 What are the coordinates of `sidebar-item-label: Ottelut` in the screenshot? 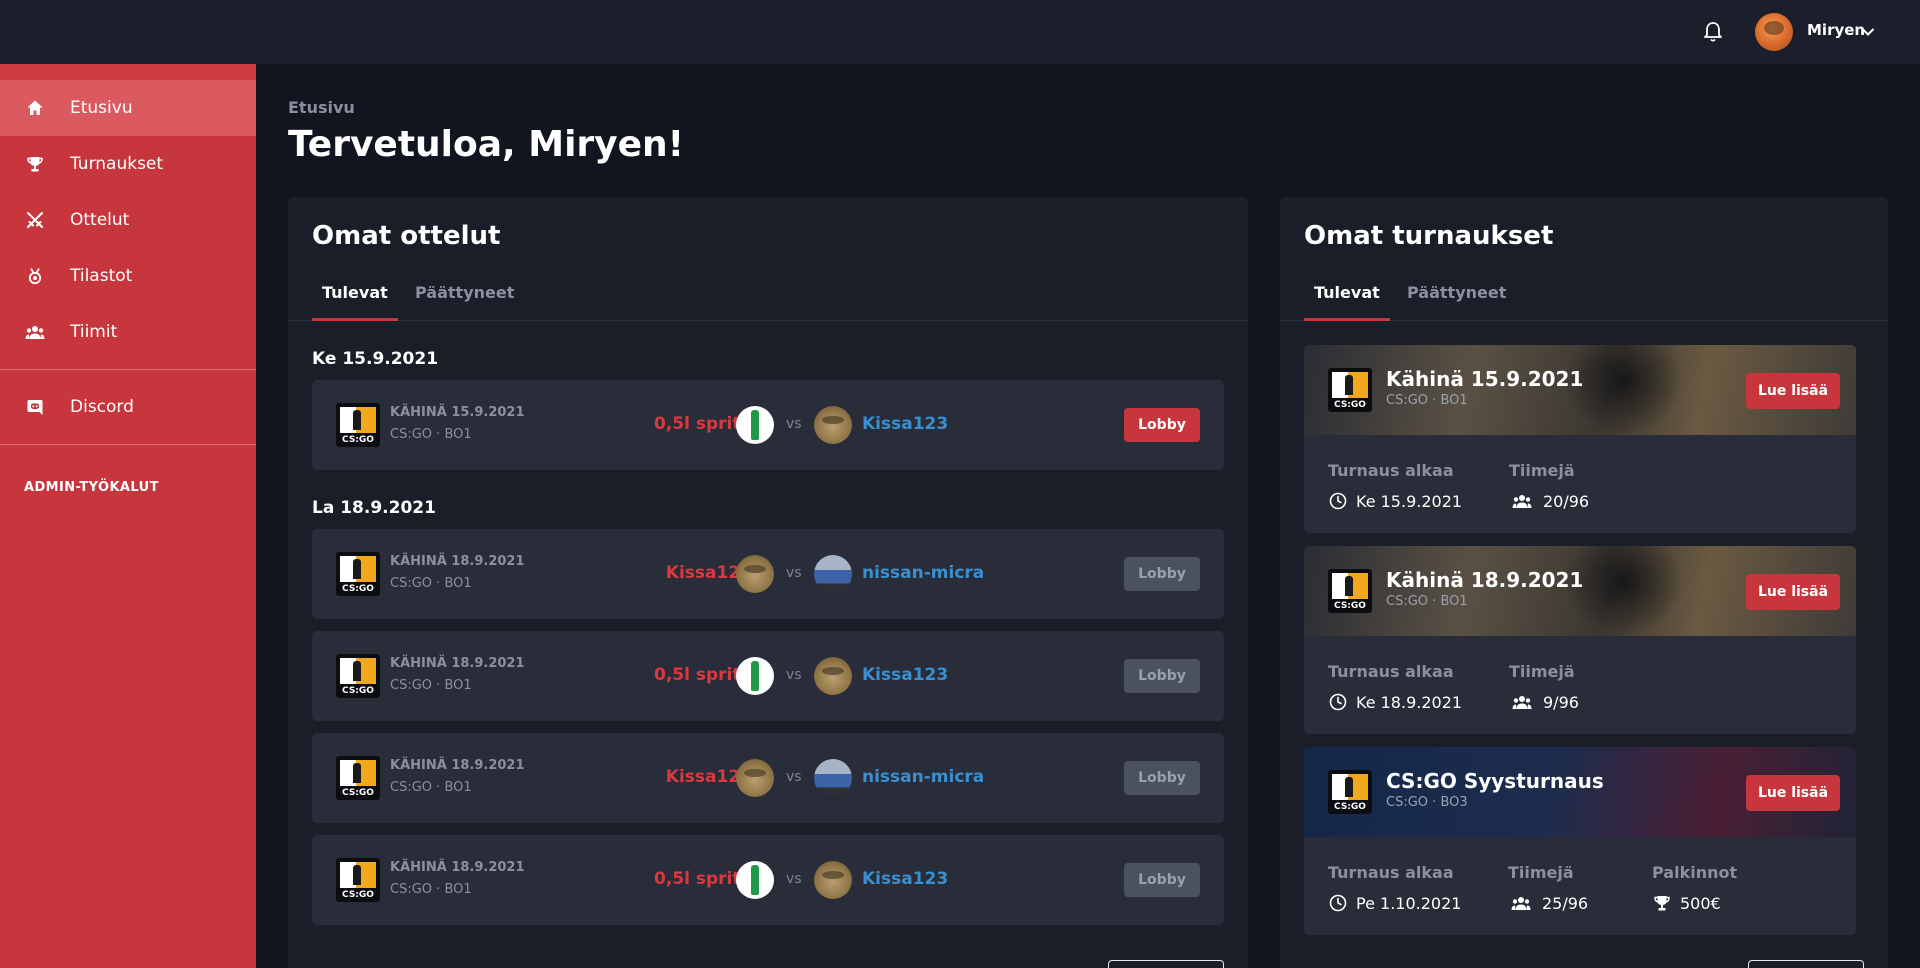 It's located at (100, 220).